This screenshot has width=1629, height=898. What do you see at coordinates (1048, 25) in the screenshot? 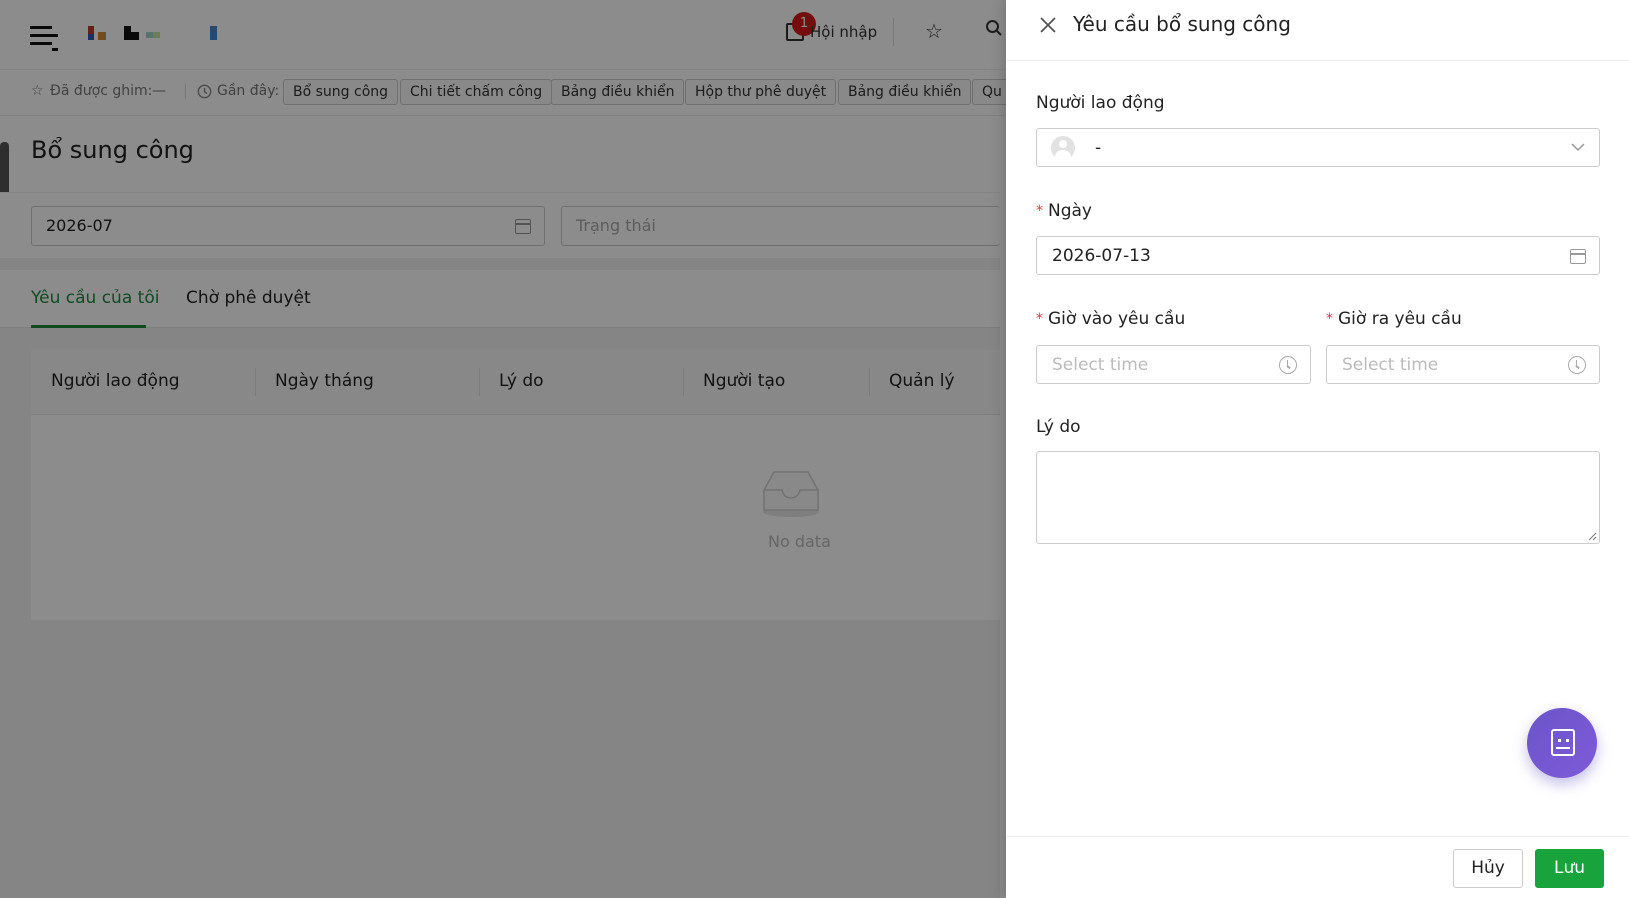
I see `close-icon` at bounding box center [1048, 25].